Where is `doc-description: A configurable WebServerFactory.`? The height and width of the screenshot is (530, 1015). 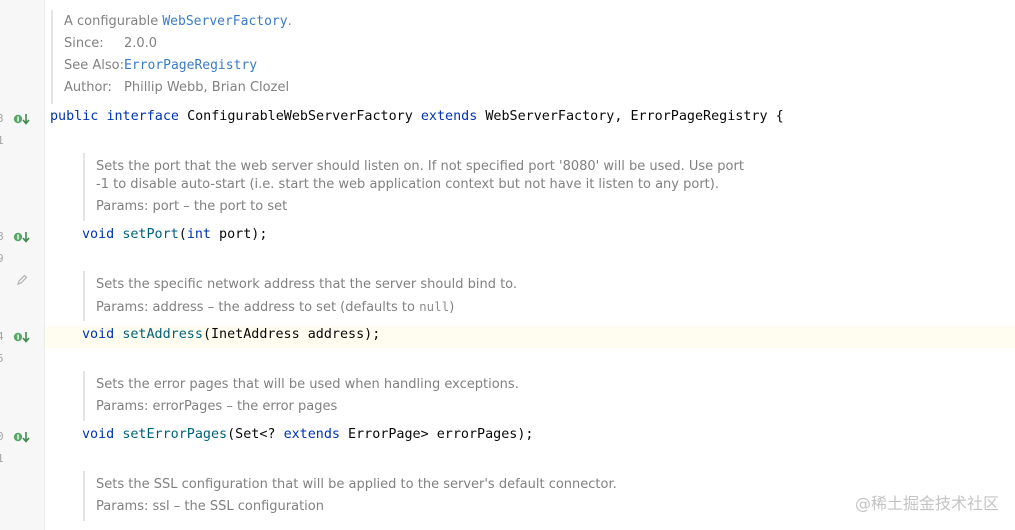
doc-description: A configurable WebServerFactory. is located at coordinates (178, 21).